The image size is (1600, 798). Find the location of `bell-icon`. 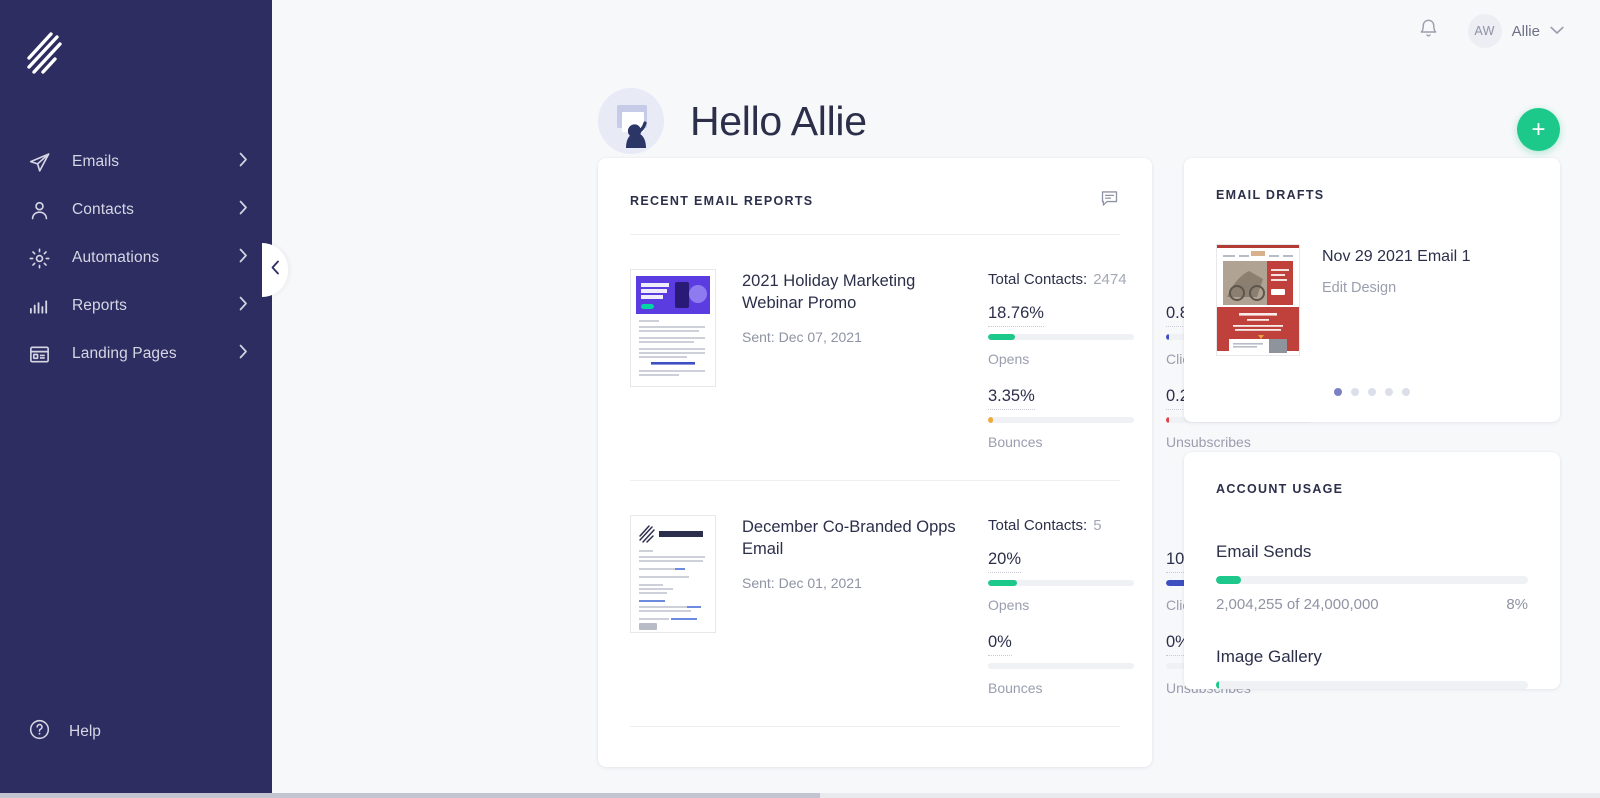

bell-icon is located at coordinates (1428, 31).